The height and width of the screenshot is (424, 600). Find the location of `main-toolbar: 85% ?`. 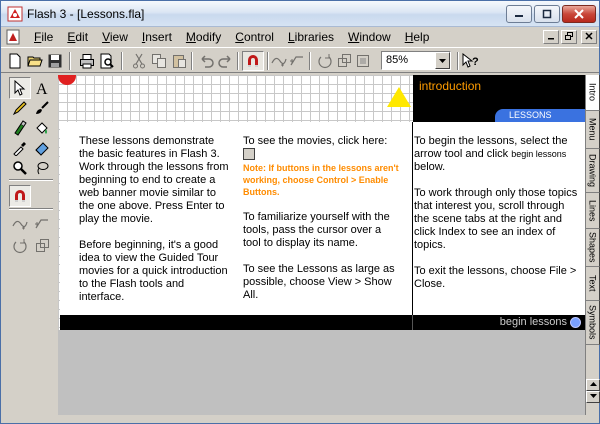

main-toolbar: 85% ? is located at coordinates (300, 60).